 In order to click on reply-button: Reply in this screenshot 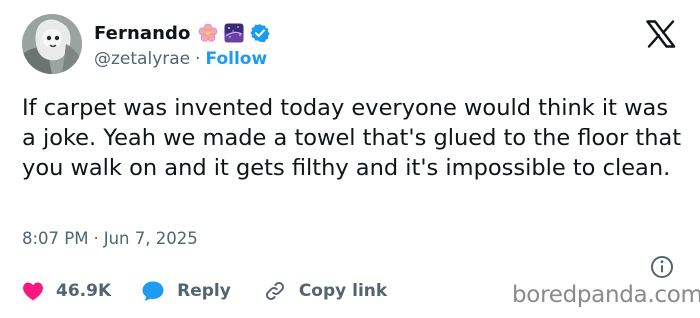, I will do `click(186, 291)`.